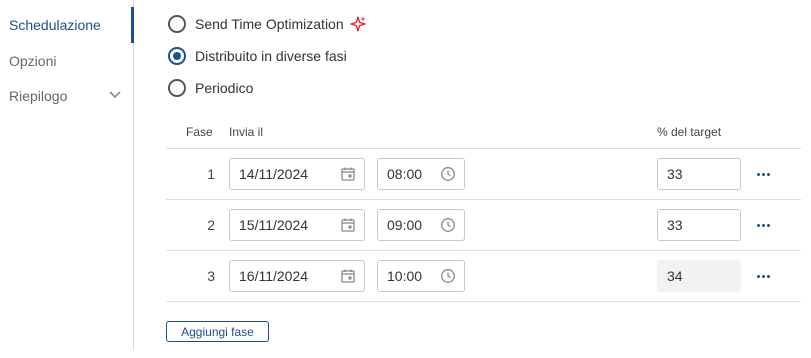 The image size is (811, 358). What do you see at coordinates (357, 24) in the screenshot?
I see `sparkle-icon` at bounding box center [357, 24].